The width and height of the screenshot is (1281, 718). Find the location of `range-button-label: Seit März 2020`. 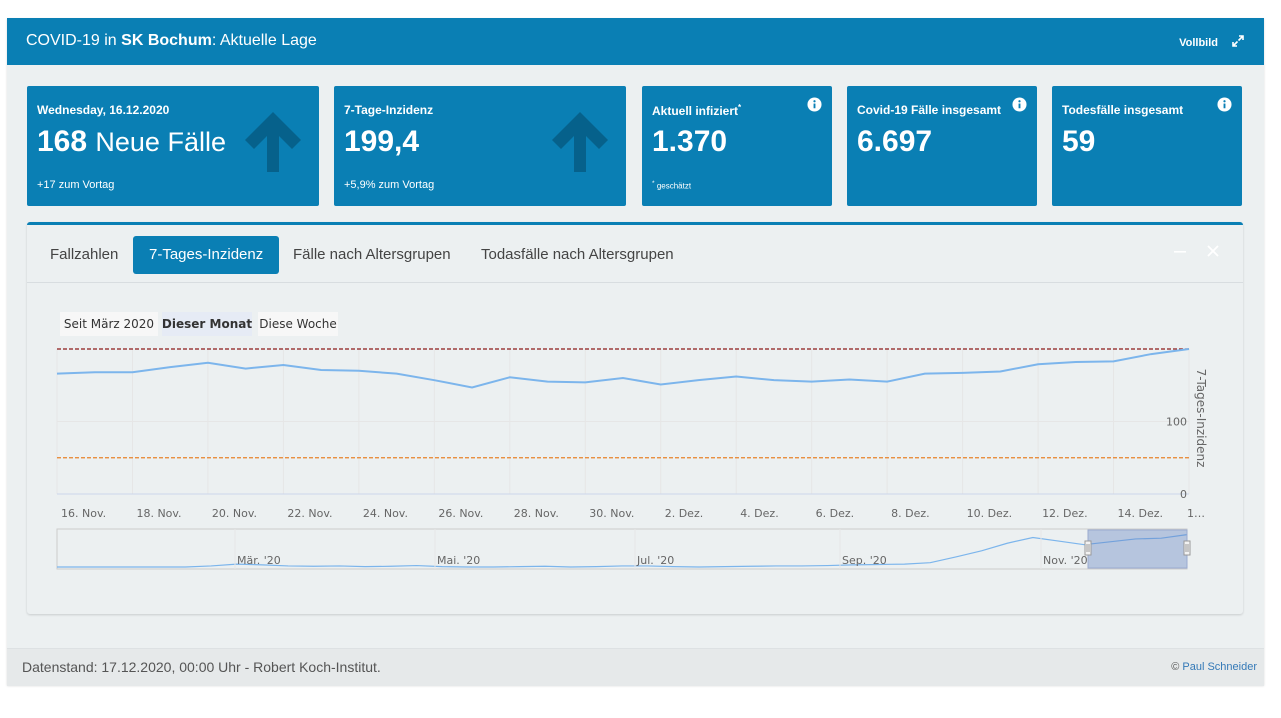

range-button-label: Seit März 2020 is located at coordinates (109, 324).